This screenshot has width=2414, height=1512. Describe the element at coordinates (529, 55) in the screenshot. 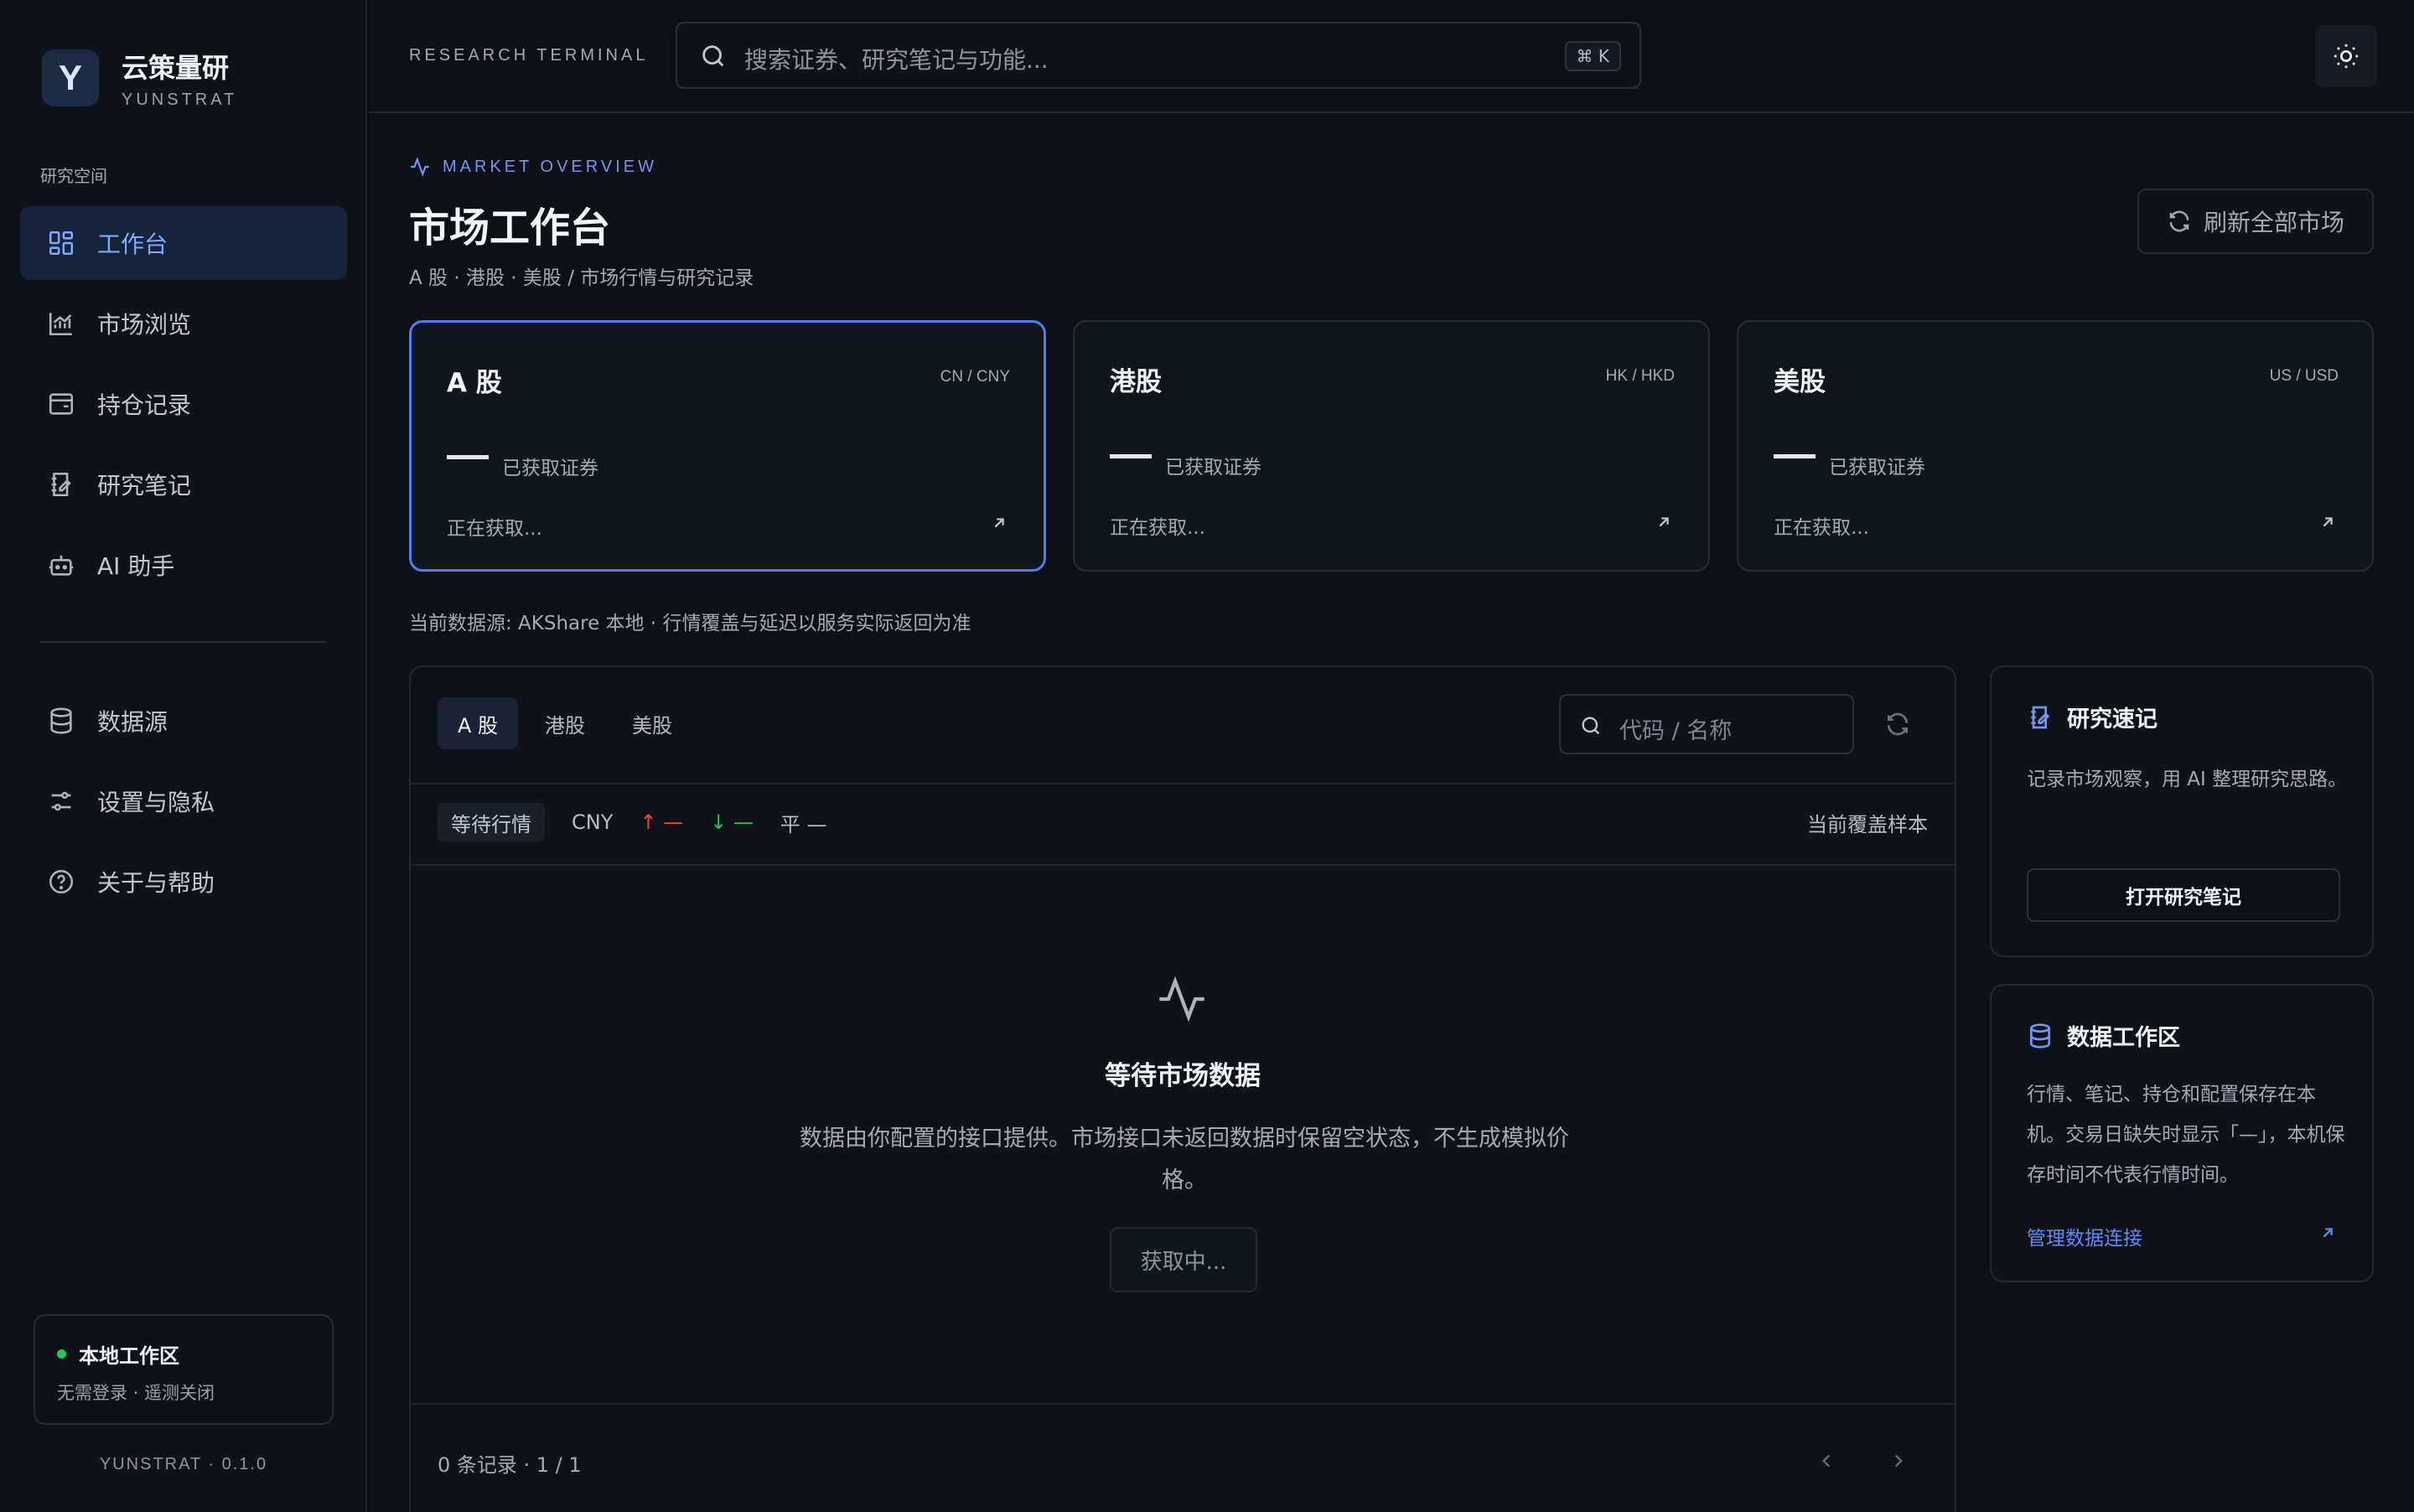

I see `terminal-label: RESEARCH TERMINAL` at that location.